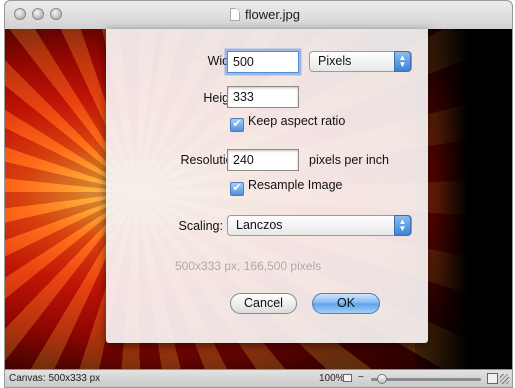 This screenshot has height=388, width=515. I want to click on unit-popup: Pixels ▲ ▼, so click(360, 61).